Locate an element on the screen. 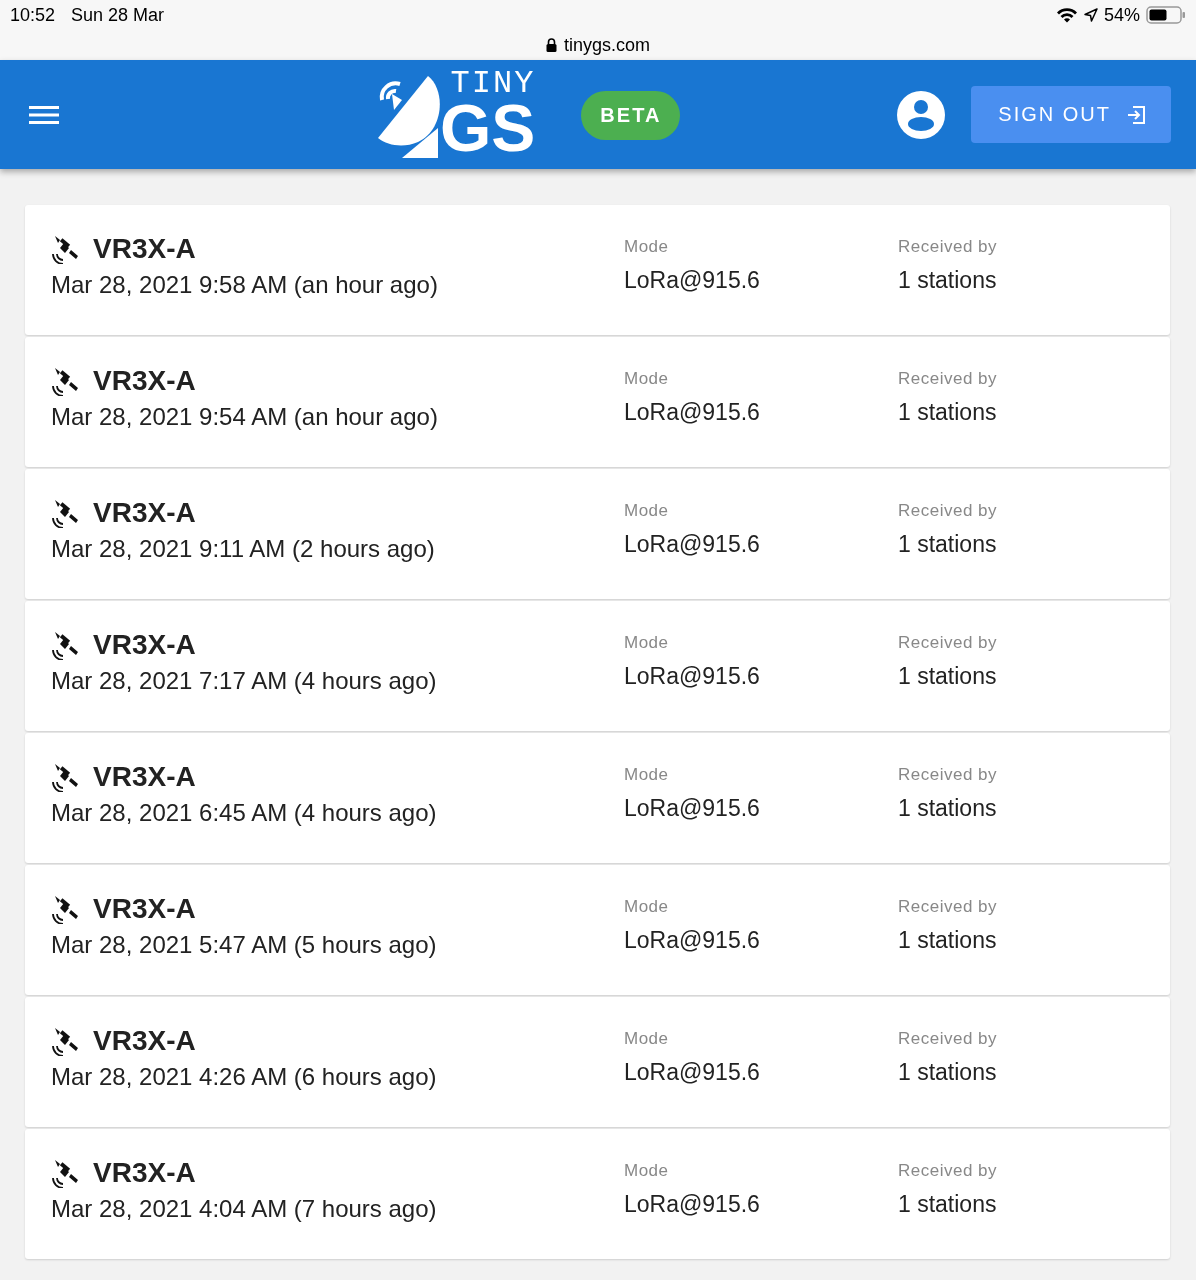  account-icon is located at coordinates (921, 114).